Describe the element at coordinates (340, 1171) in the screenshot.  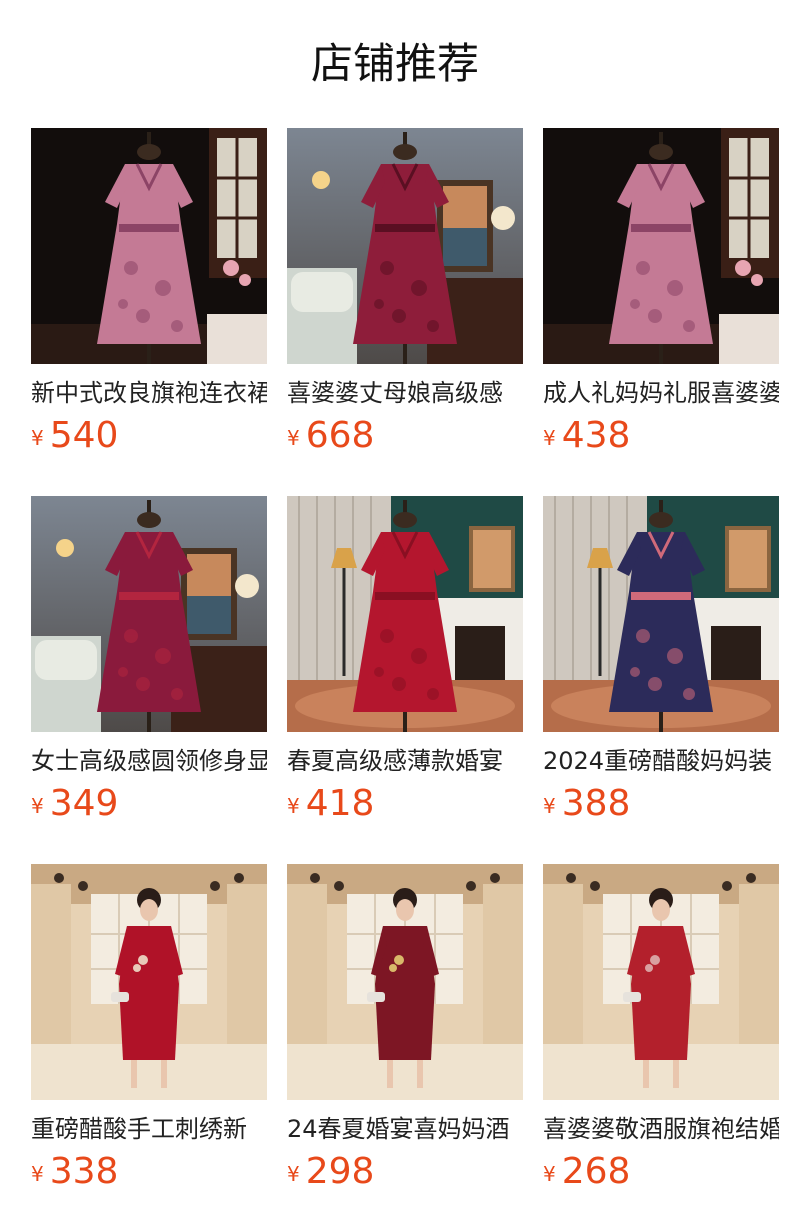
I see `product-price: 298` at that location.